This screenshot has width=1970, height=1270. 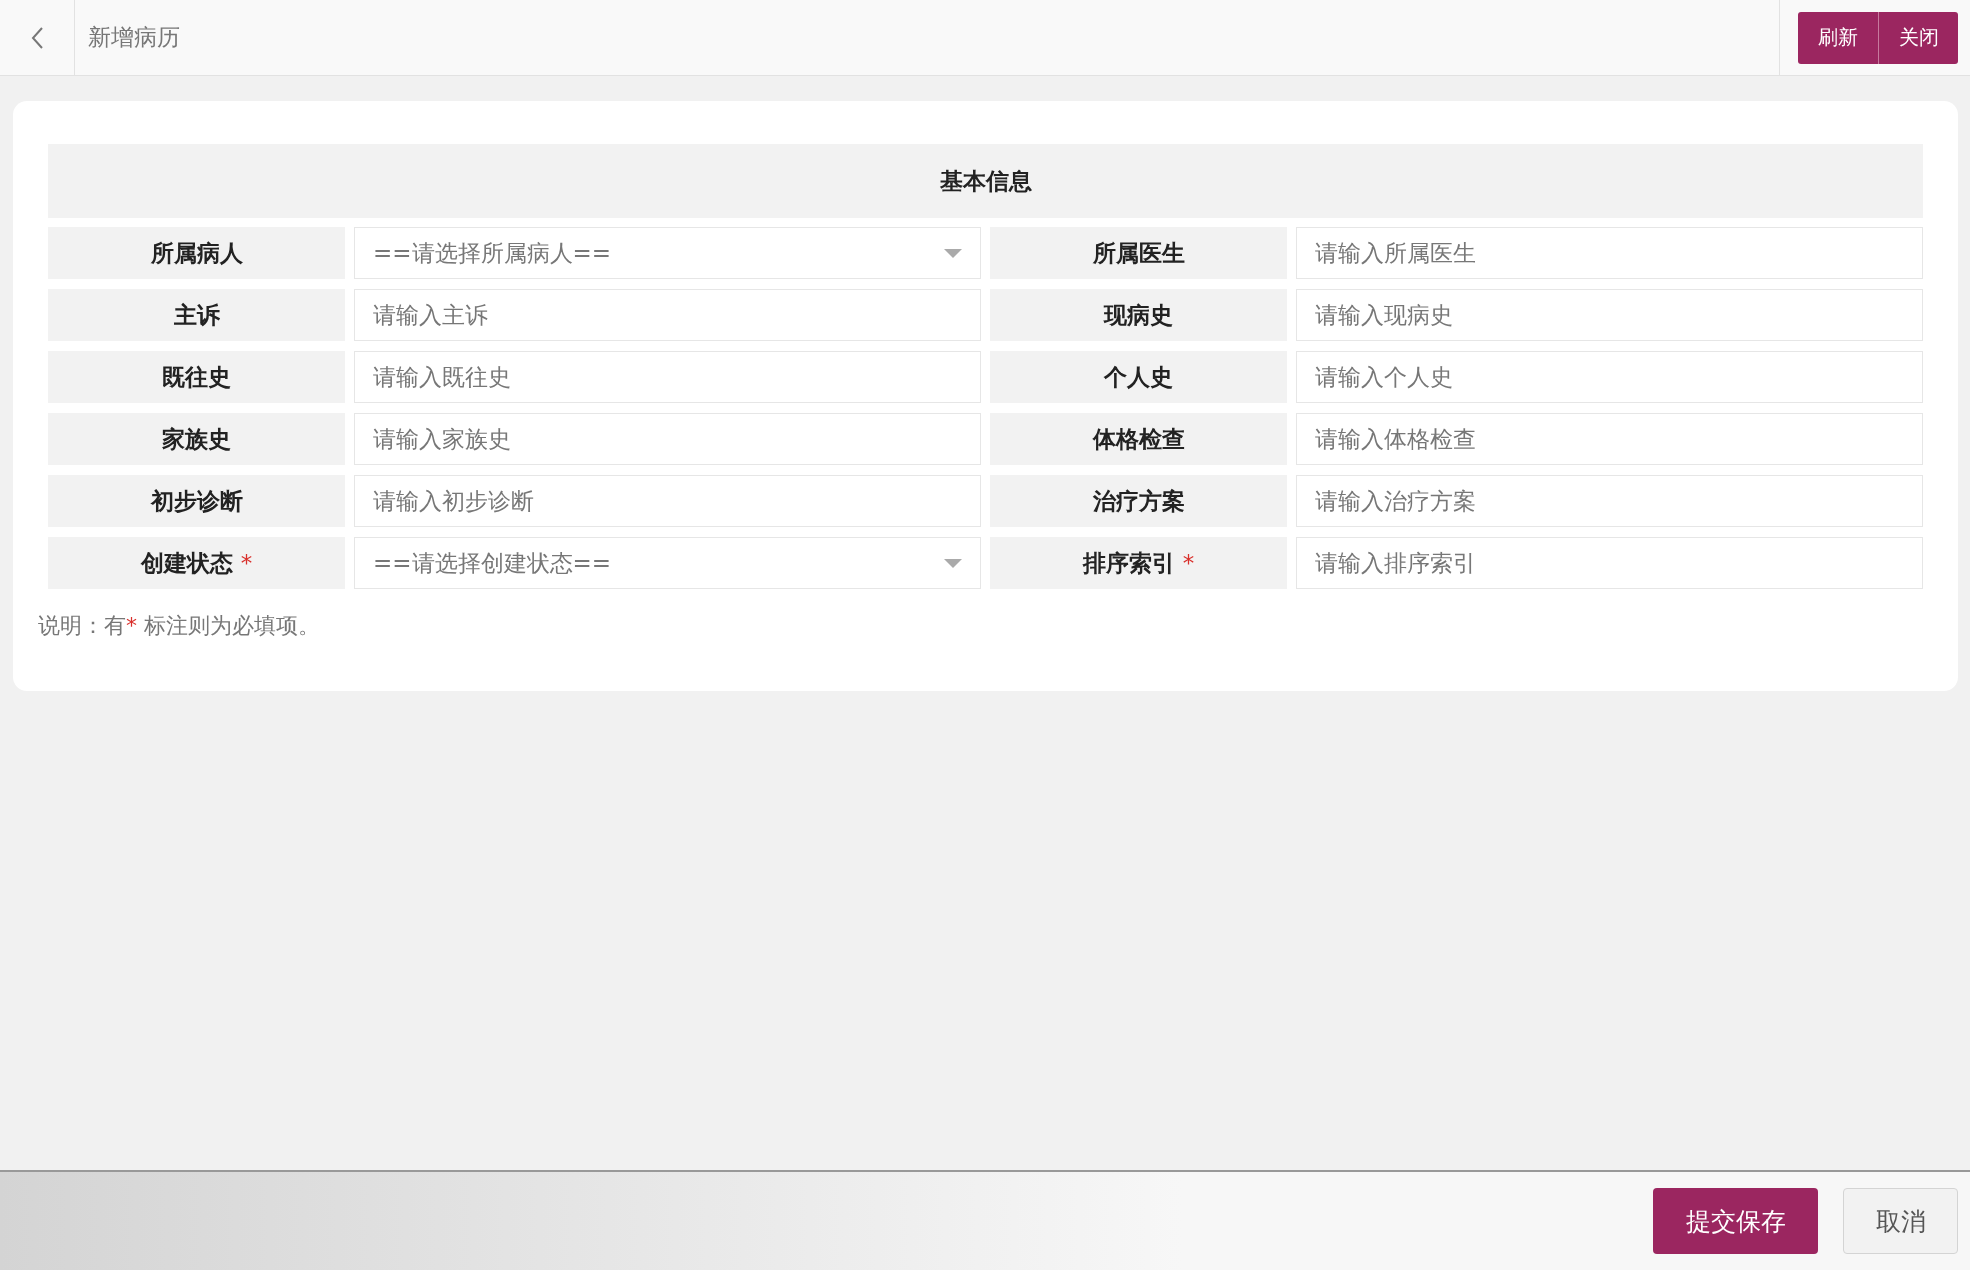 What do you see at coordinates (985, 181) in the screenshot?
I see `section-header: 基本信息` at bounding box center [985, 181].